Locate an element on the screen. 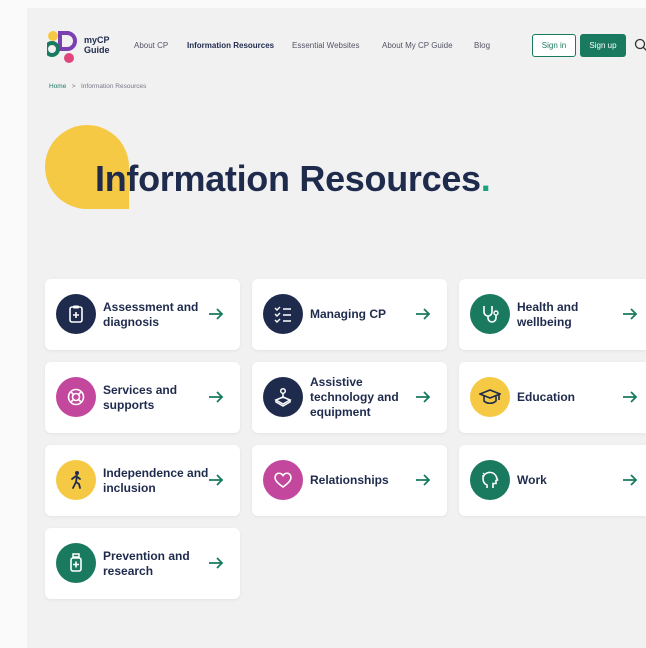 The height and width of the screenshot is (648, 646). card-label: Work is located at coordinates (532, 480).